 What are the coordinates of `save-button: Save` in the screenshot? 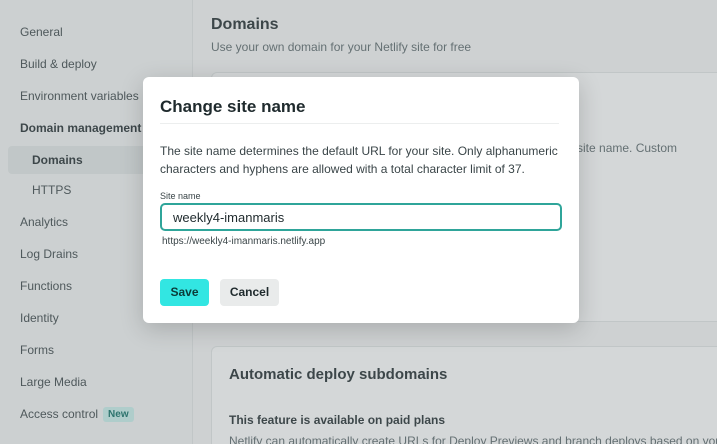 It's located at (184, 292).